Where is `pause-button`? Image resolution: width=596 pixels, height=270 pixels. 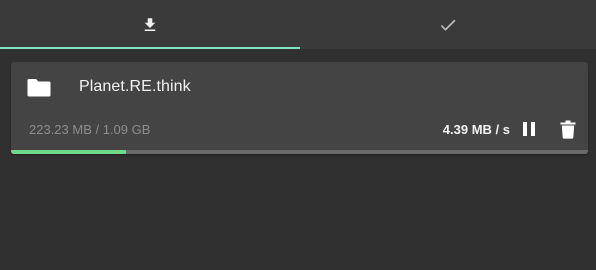 pause-button is located at coordinates (529, 129).